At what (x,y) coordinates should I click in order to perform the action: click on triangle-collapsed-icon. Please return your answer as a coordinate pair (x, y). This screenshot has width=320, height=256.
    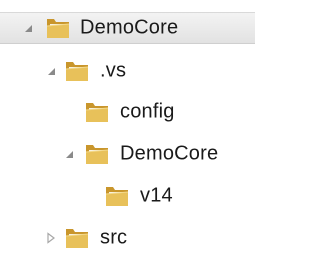
    Looking at the image, I should click on (51, 238).